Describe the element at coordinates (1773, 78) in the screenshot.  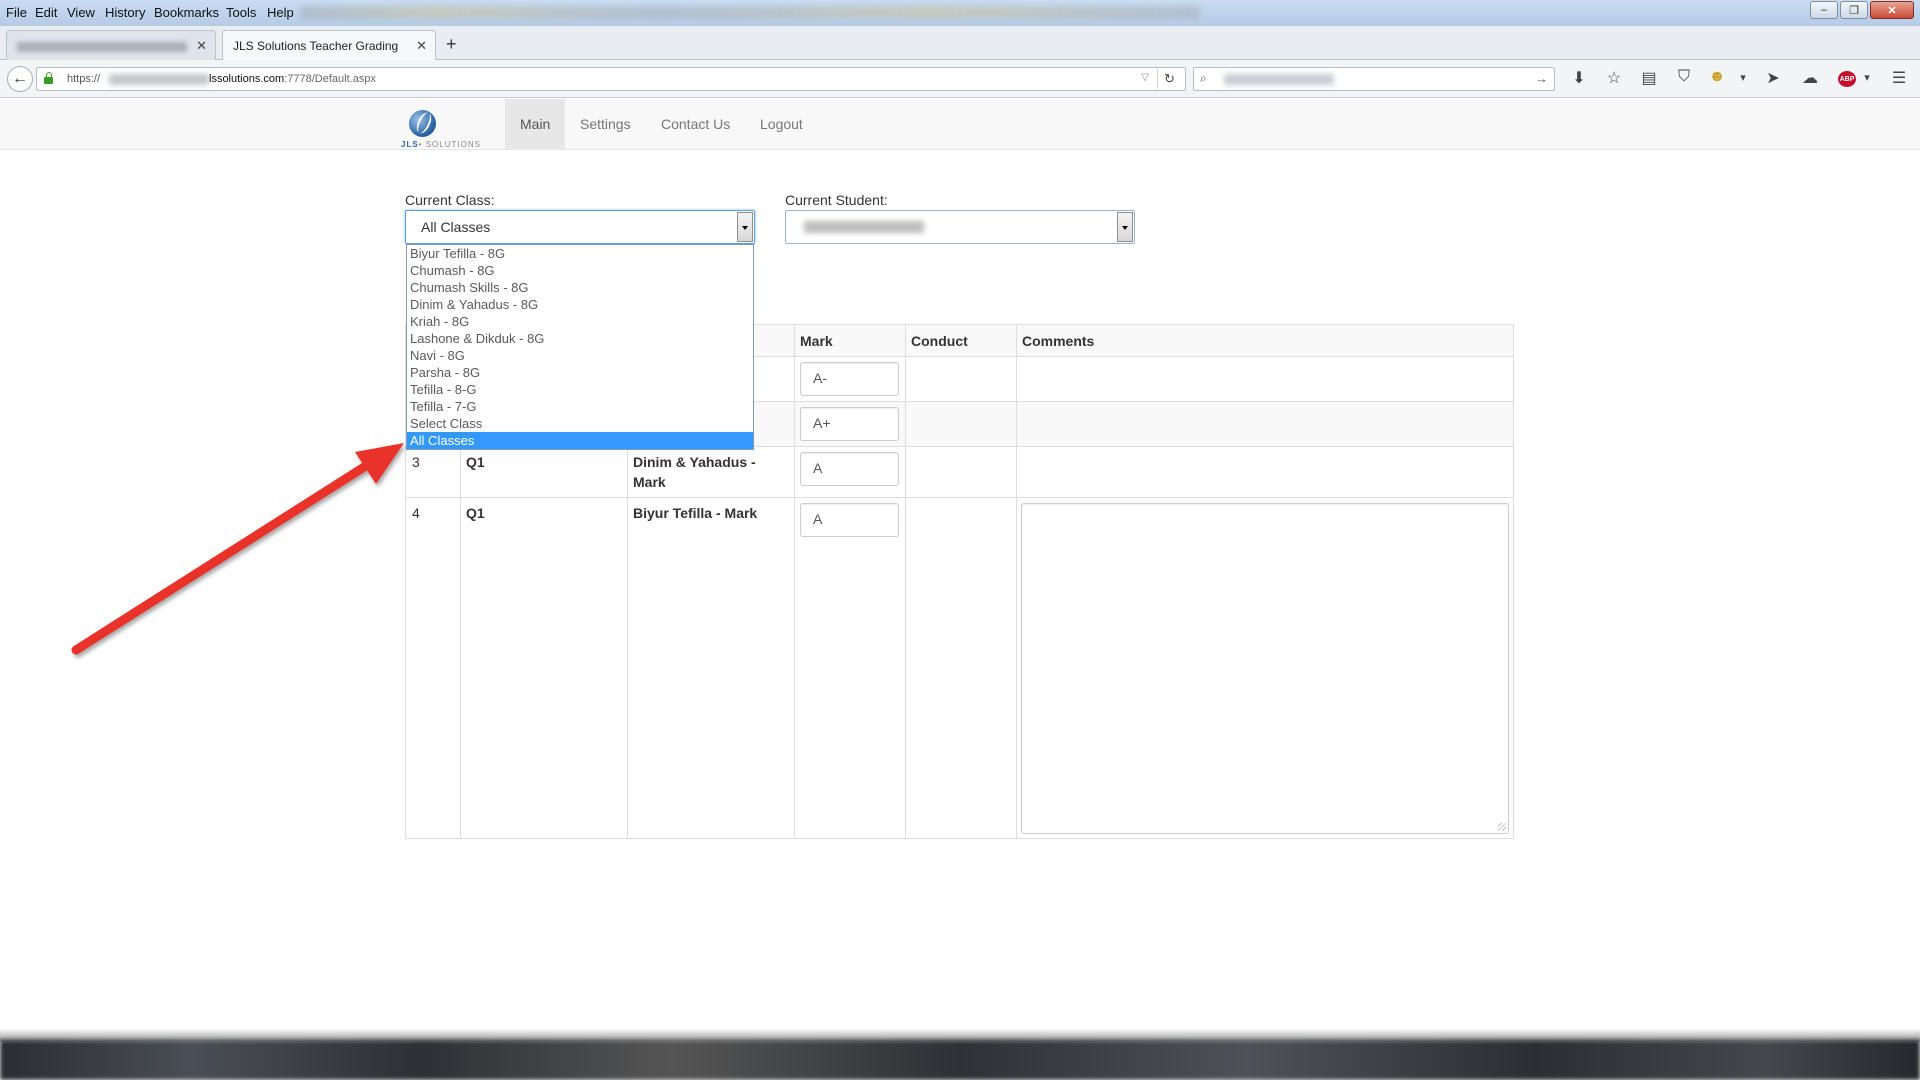
I see `send-icon: ➤` at that location.